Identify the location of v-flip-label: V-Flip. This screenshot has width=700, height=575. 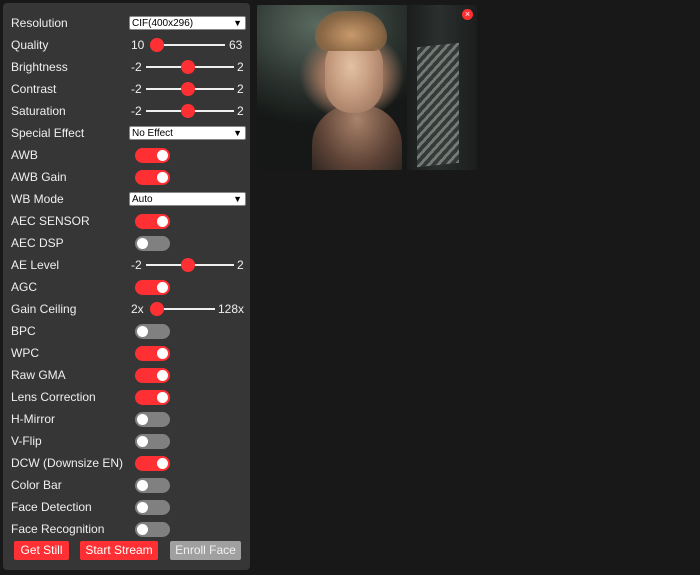
(26, 441).